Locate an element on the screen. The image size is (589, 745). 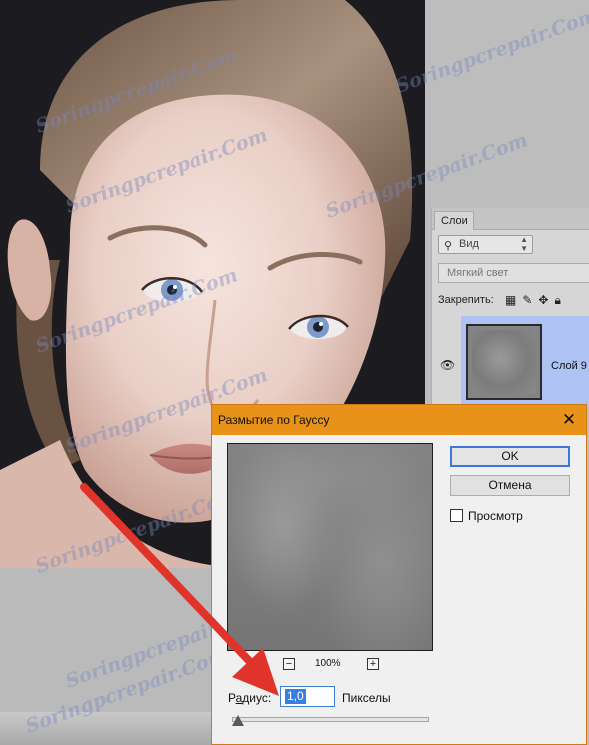
canvas-scroll-strip is located at coordinates (107, 728).